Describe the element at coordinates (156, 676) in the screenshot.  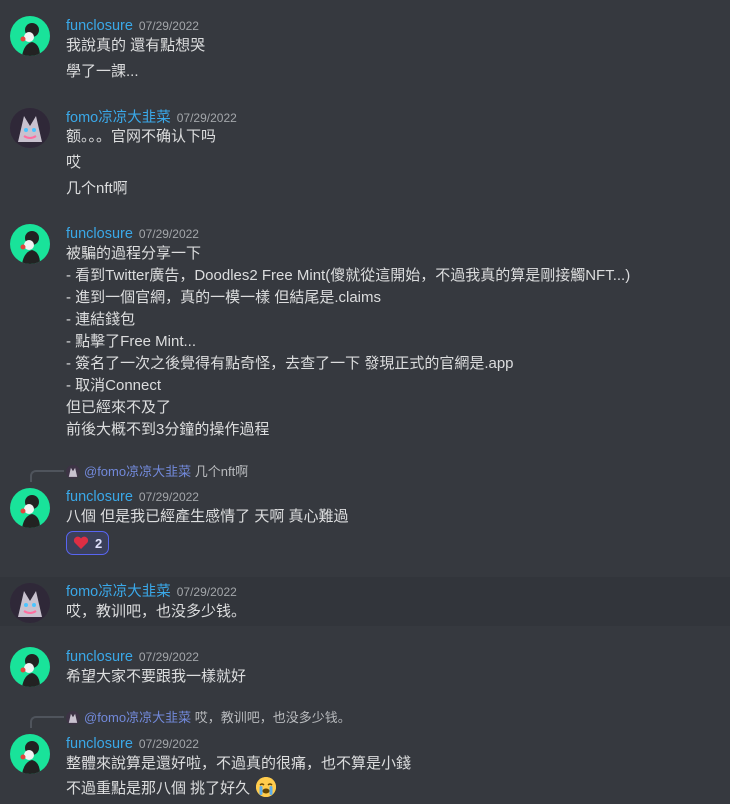
I see `message-text: 希望大家不要跟我一樣就好` at that location.